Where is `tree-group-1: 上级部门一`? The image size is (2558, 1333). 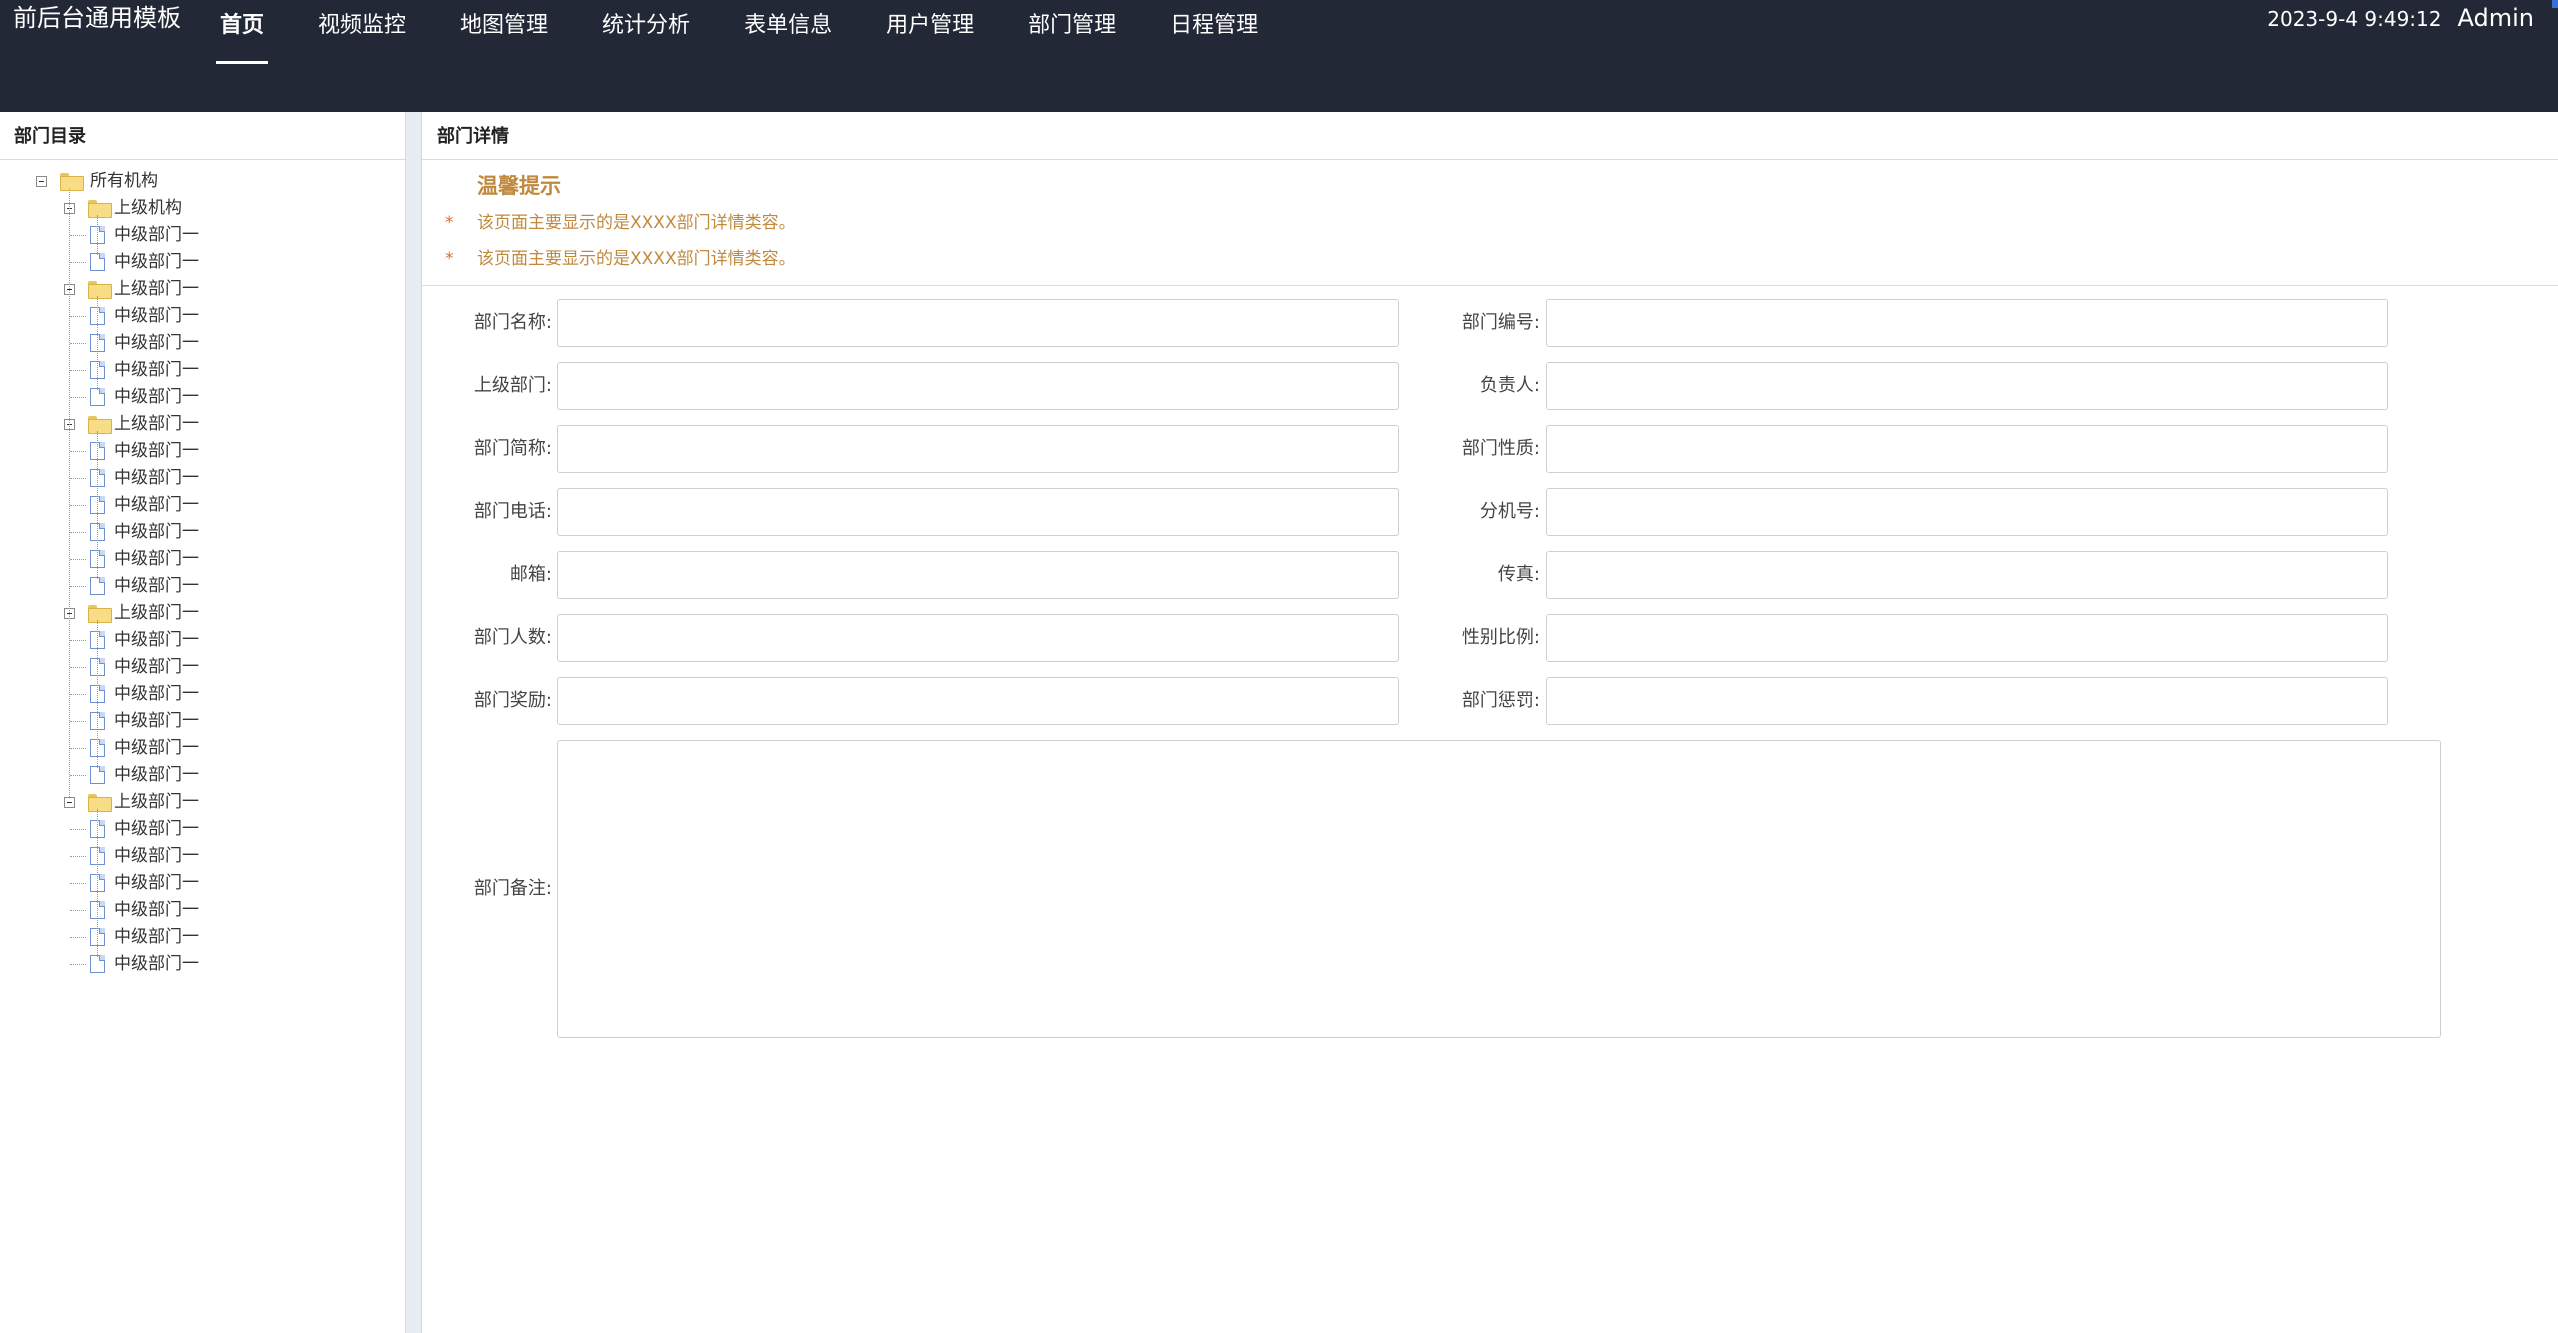 tree-group-1: 上级部门一 is located at coordinates (202, 289).